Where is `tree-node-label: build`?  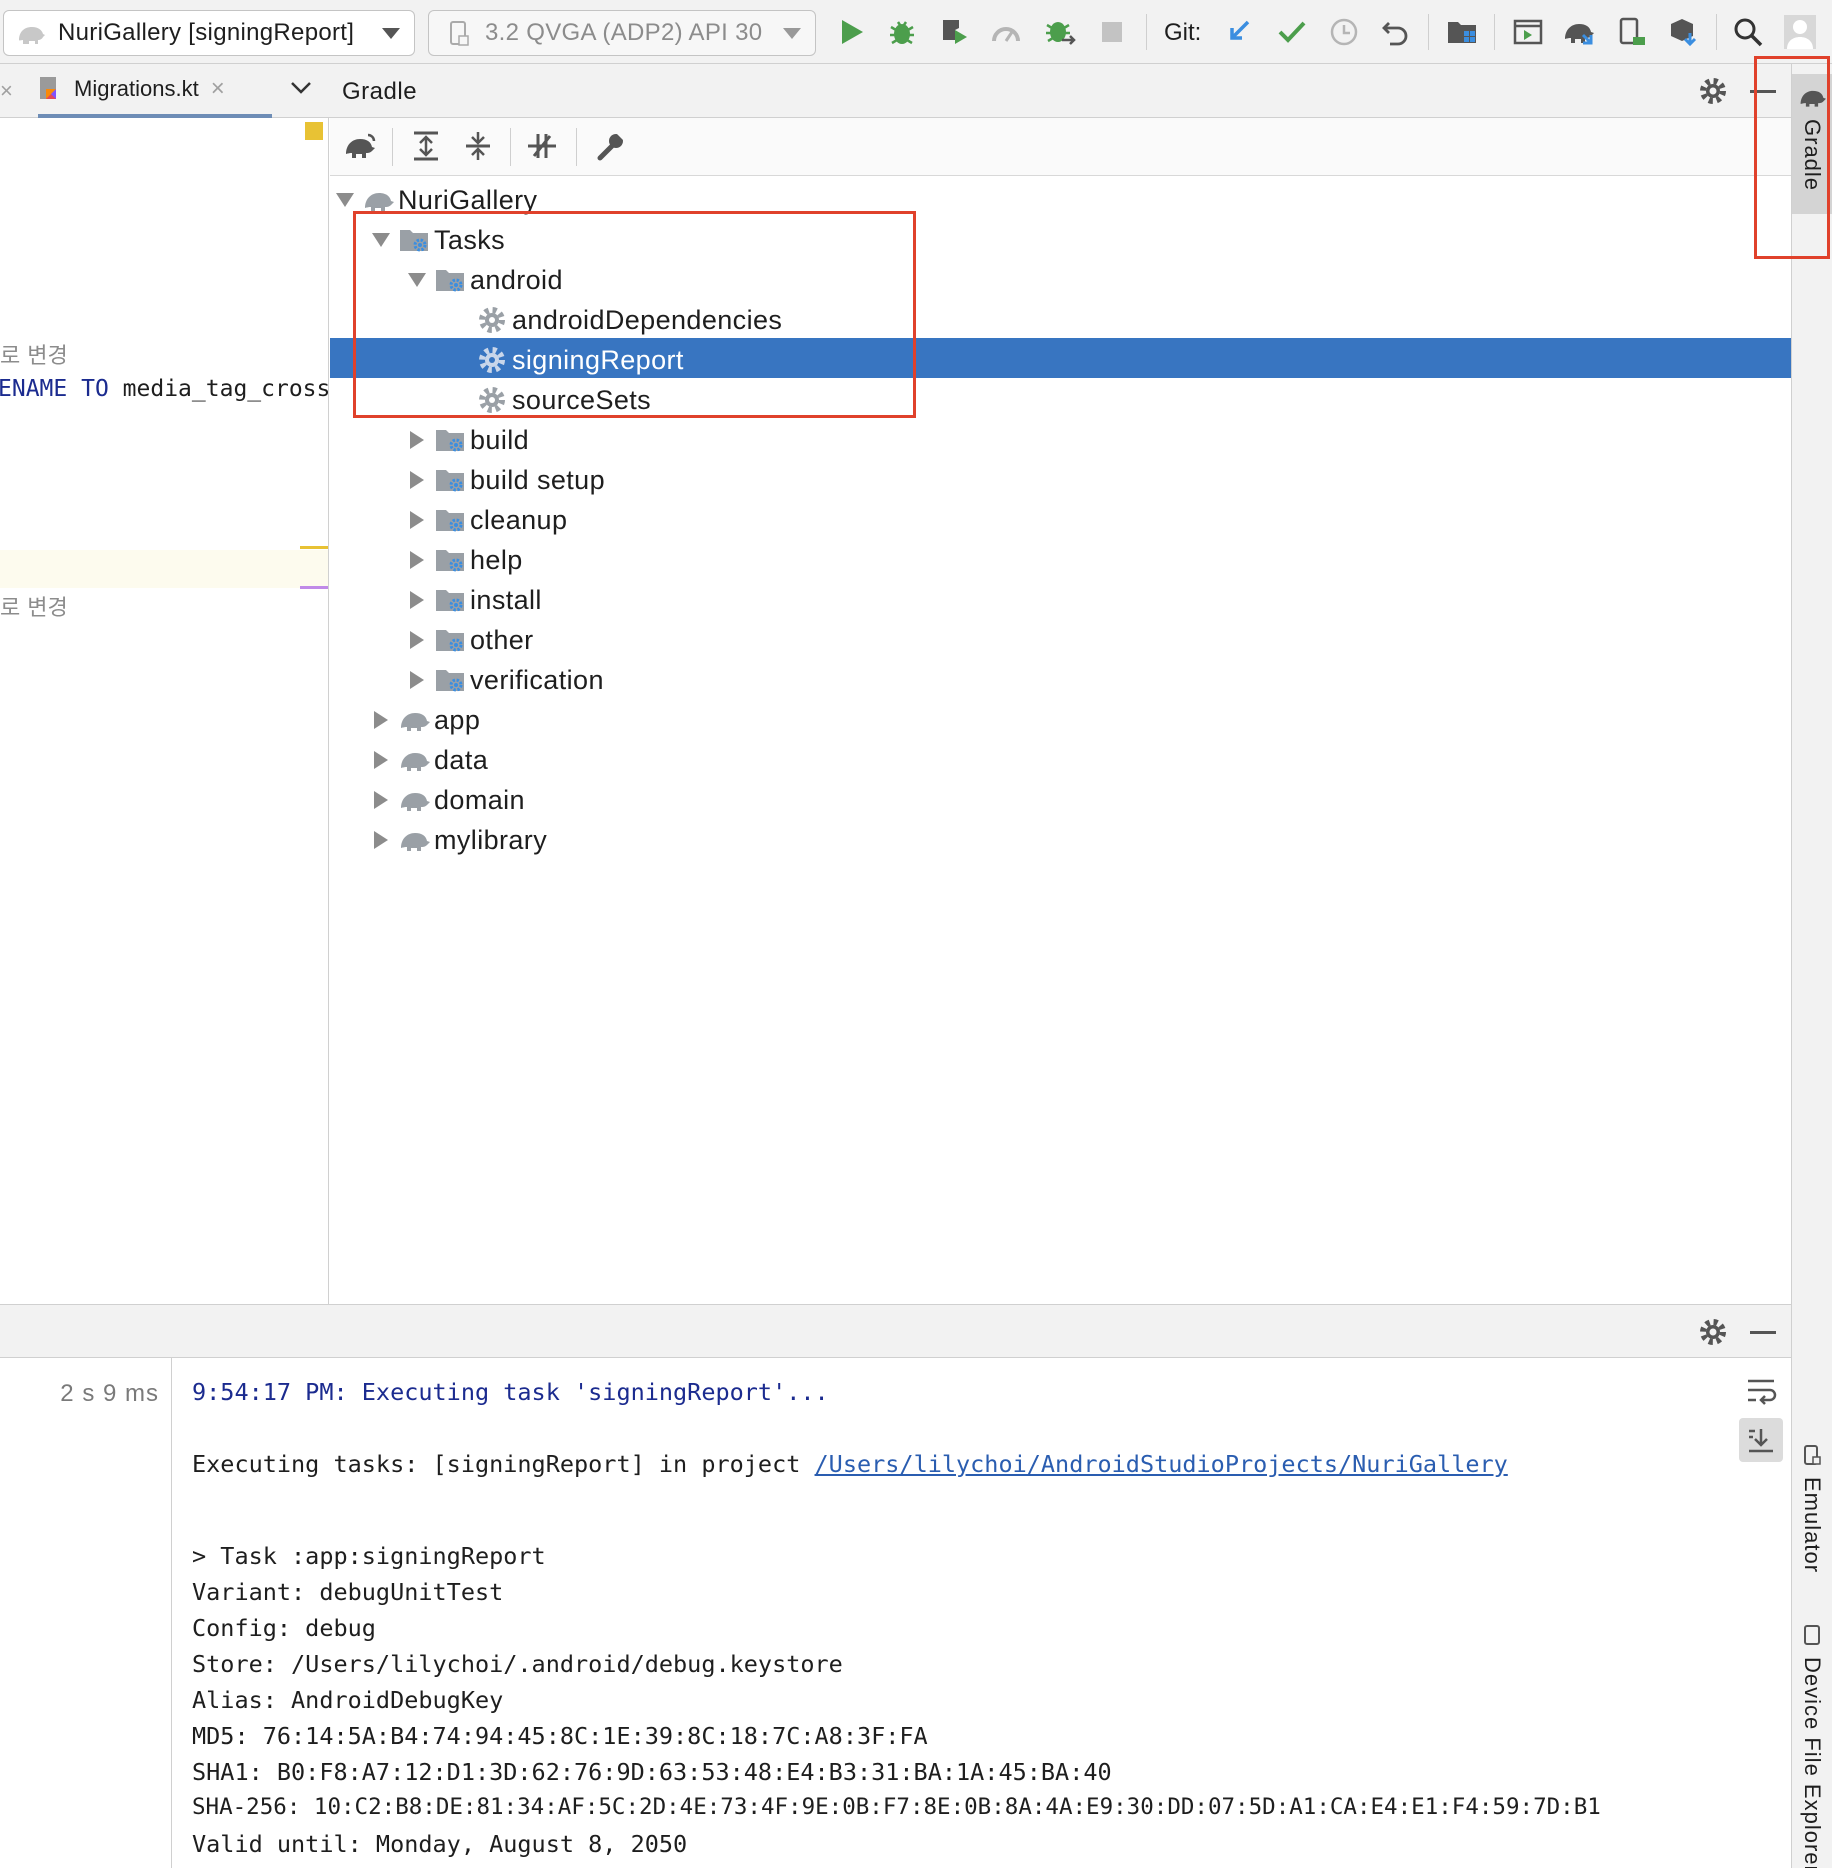 tree-node-label: build is located at coordinates (500, 439).